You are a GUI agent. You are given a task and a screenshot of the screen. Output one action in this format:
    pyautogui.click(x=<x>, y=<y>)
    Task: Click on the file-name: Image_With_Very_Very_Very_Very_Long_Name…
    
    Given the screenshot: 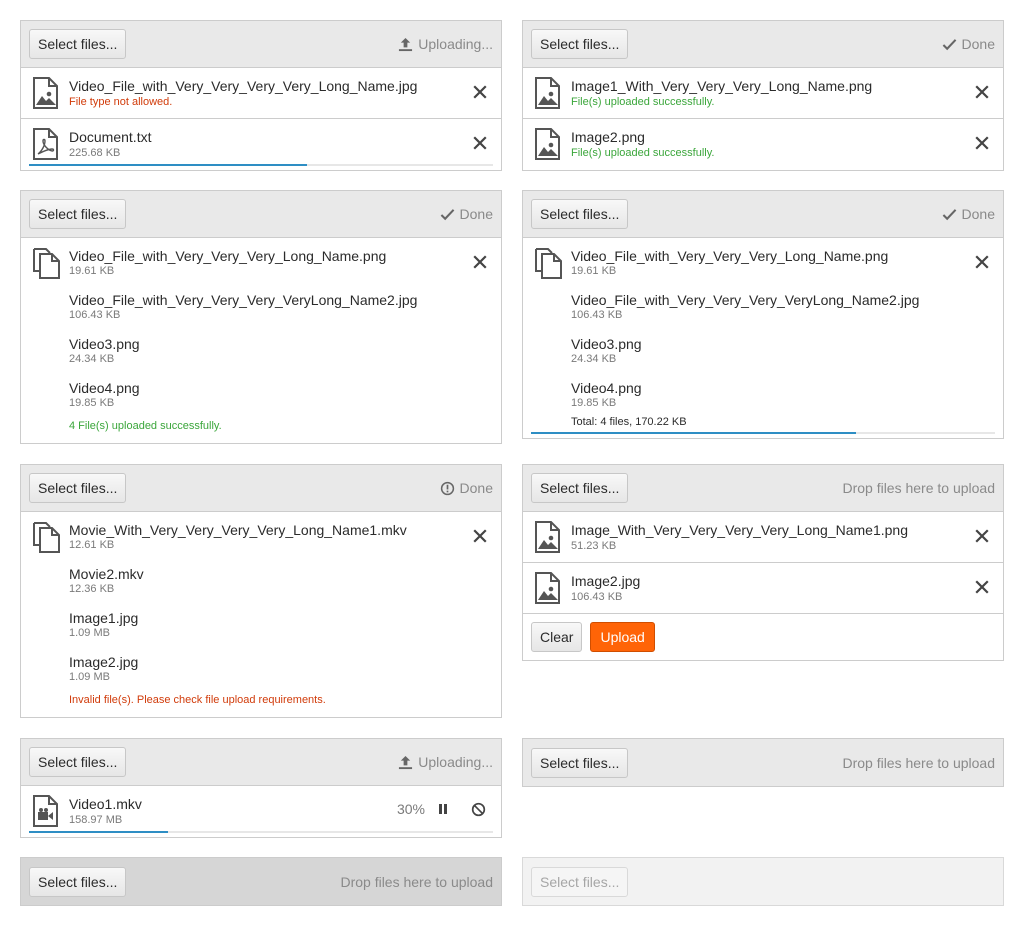 What is the action you would take?
    pyautogui.click(x=739, y=530)
    